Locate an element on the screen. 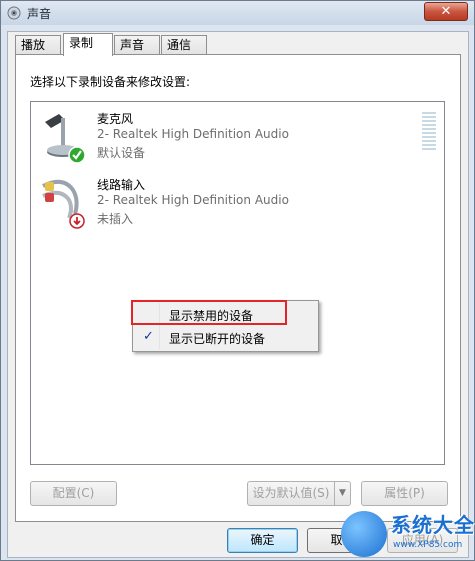 The image size is (475, 561). tab-sounds: 声音 is located at coordinates (137, 45).